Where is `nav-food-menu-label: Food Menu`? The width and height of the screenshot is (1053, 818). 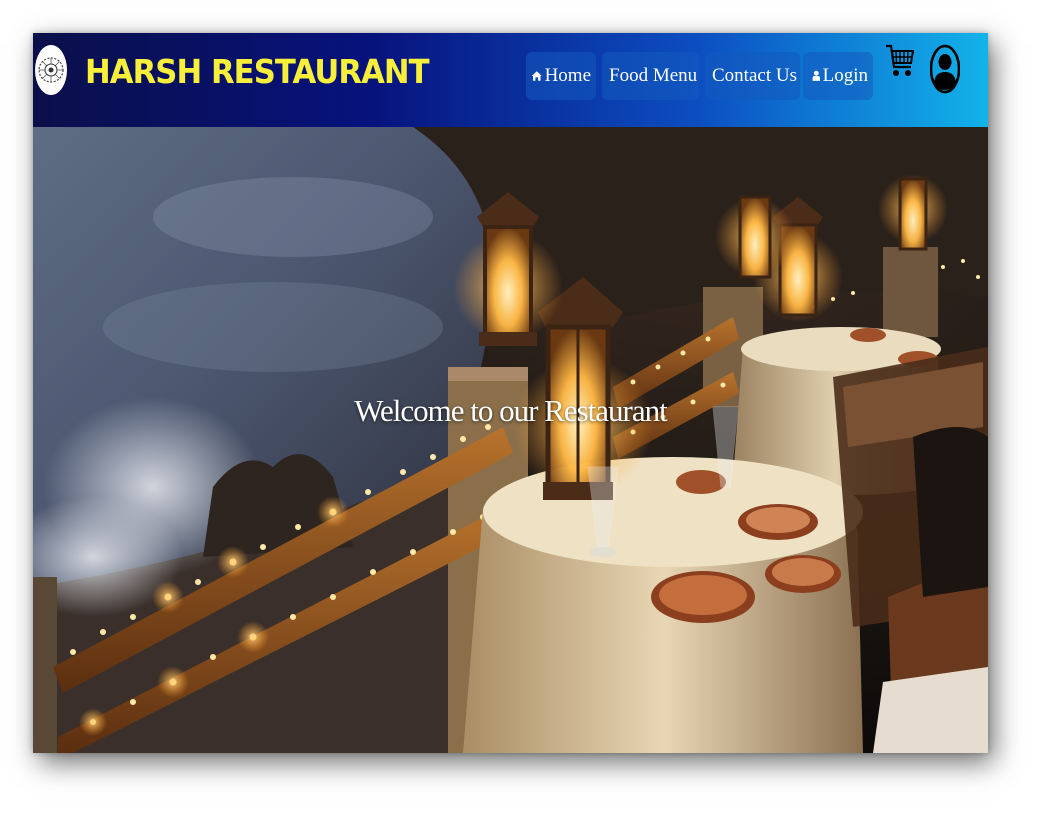
nav-food-menu-label: Food Menu is located at coordinates (653, 75).